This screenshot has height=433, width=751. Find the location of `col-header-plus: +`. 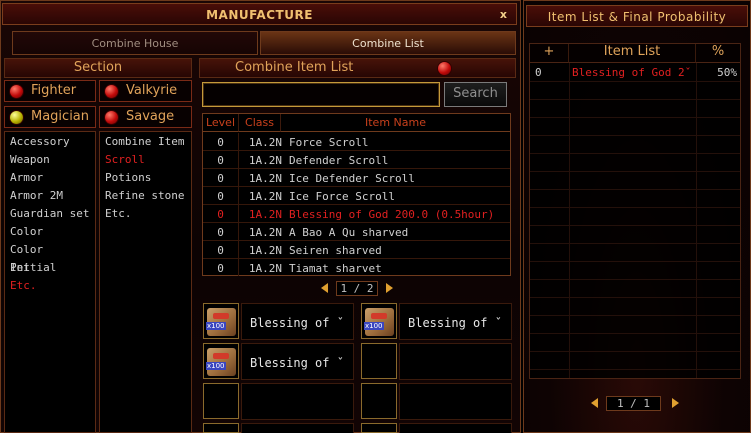

col-header-plus: + is located at coordinates (549, 53).